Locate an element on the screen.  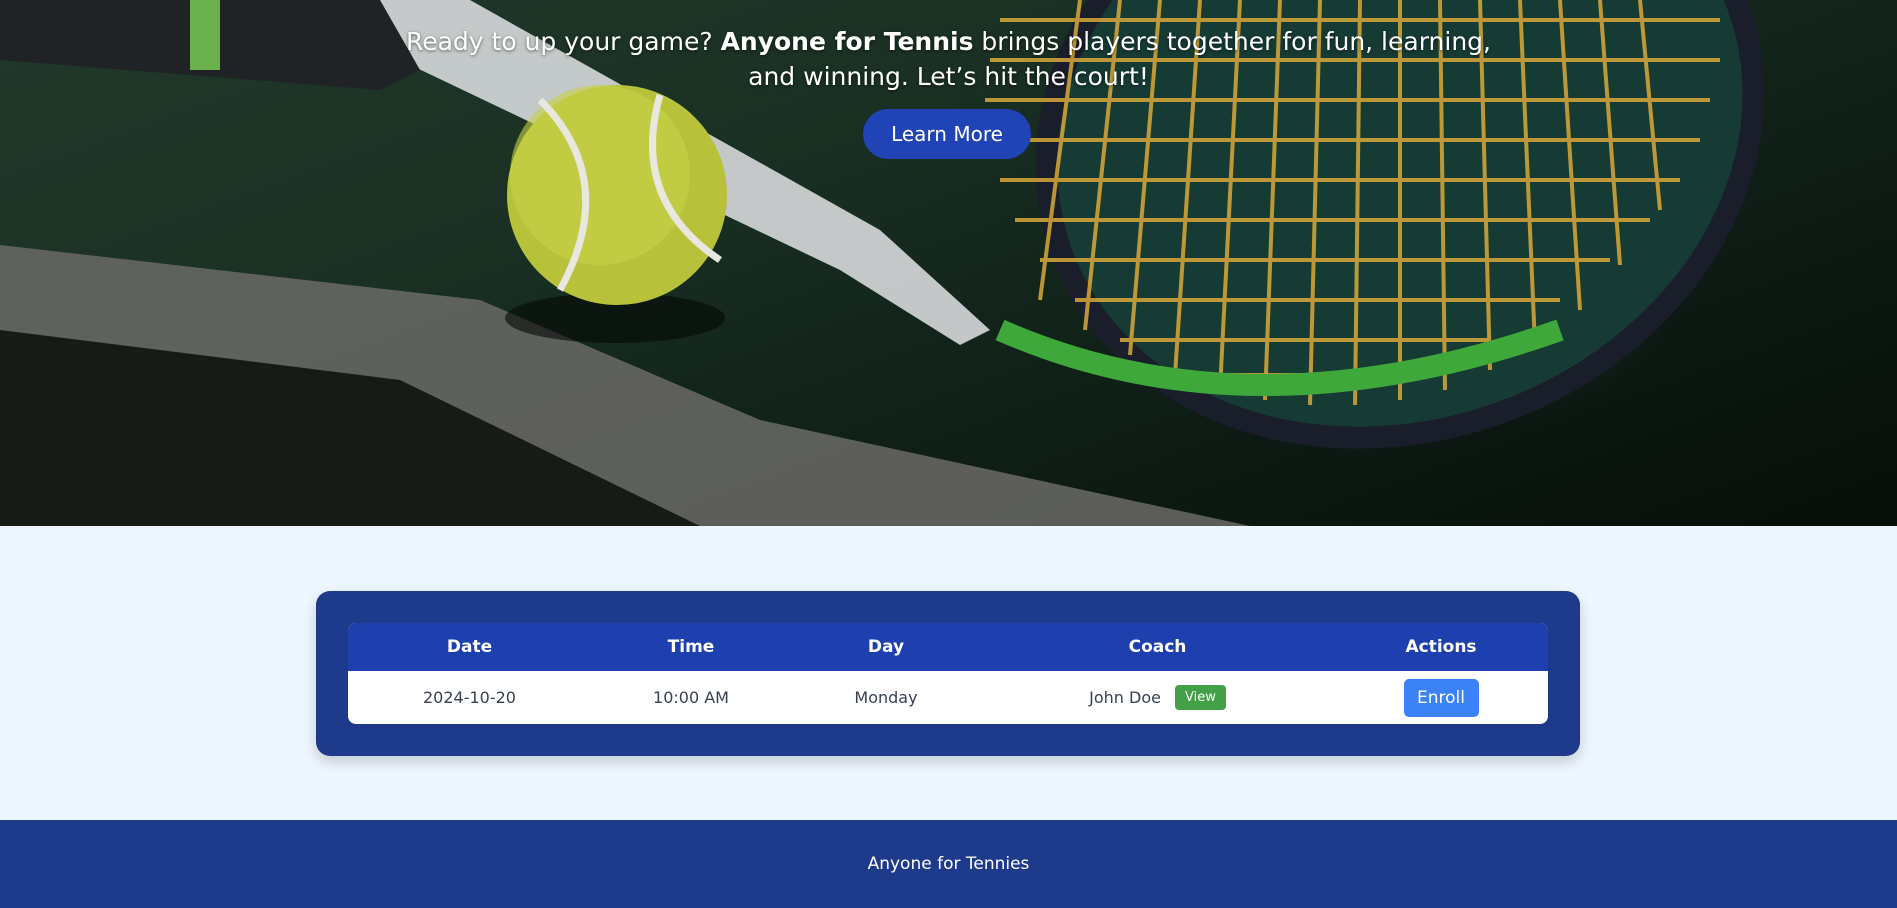
header-time: Time is located at coordinates (691, 647).